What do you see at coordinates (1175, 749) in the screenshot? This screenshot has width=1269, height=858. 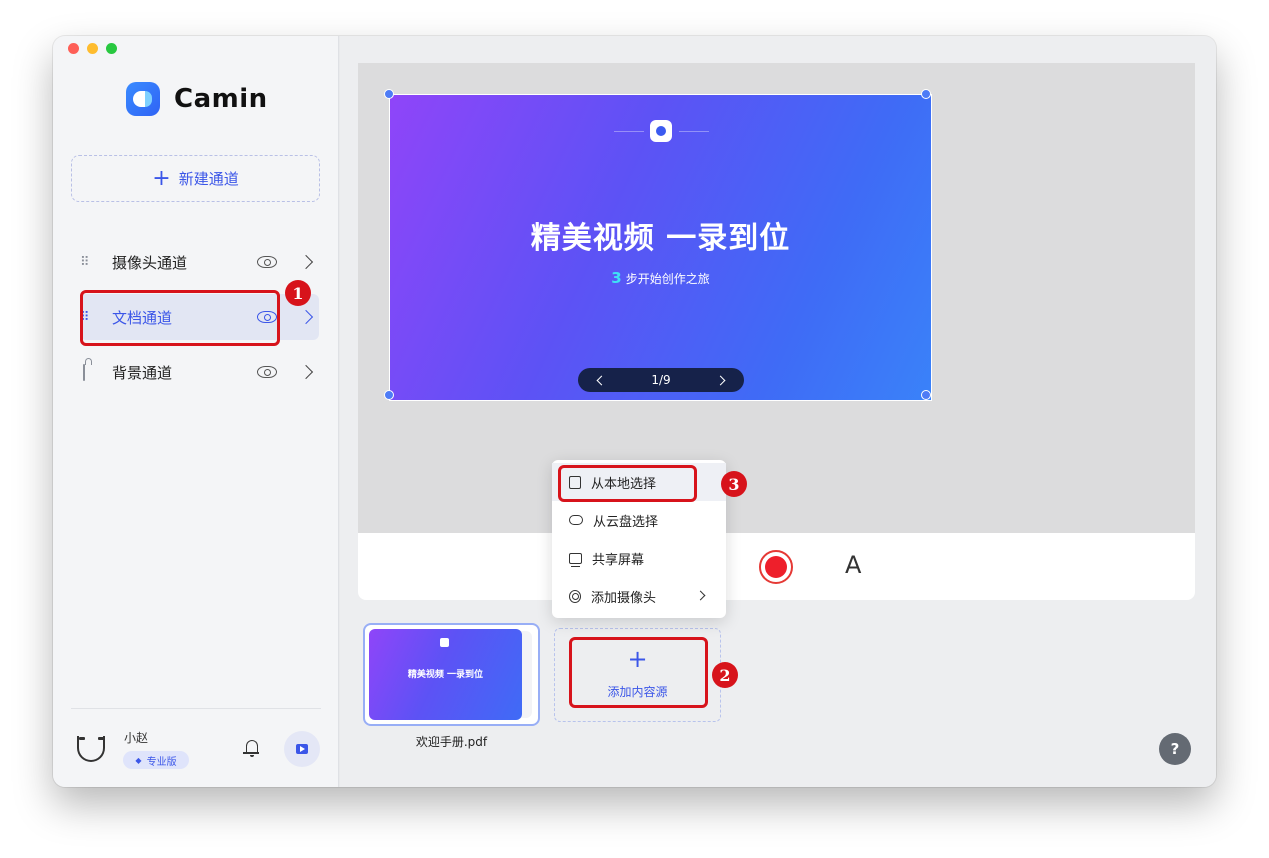 I see `help-button: ?` at bounding box center [1175, 749].